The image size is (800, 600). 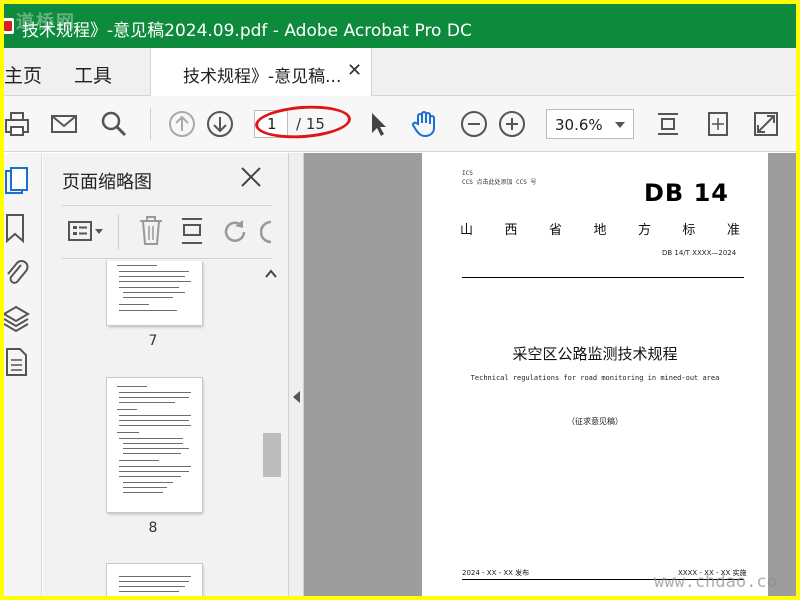 I want to click on left-navigation-rail, so click(x=23, y=374).